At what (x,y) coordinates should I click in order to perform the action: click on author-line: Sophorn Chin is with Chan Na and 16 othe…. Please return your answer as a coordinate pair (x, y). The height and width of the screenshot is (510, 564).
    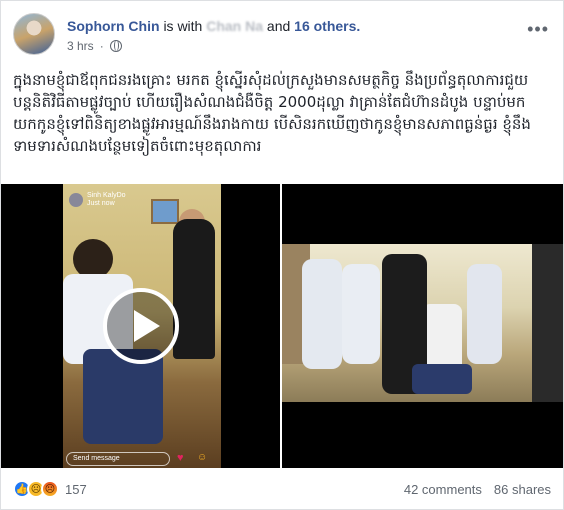
    Looking at the image, I should click on (213, 26).